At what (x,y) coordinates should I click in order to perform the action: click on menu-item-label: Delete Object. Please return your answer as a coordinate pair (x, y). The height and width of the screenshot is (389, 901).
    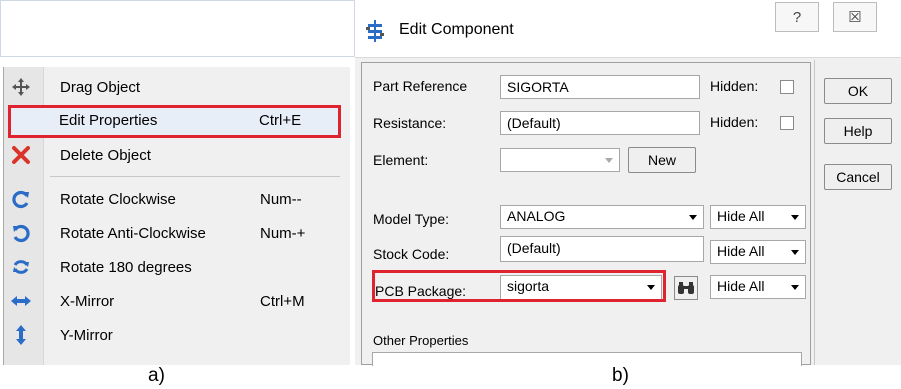
    Looking at the image, I should click on (105, 155).